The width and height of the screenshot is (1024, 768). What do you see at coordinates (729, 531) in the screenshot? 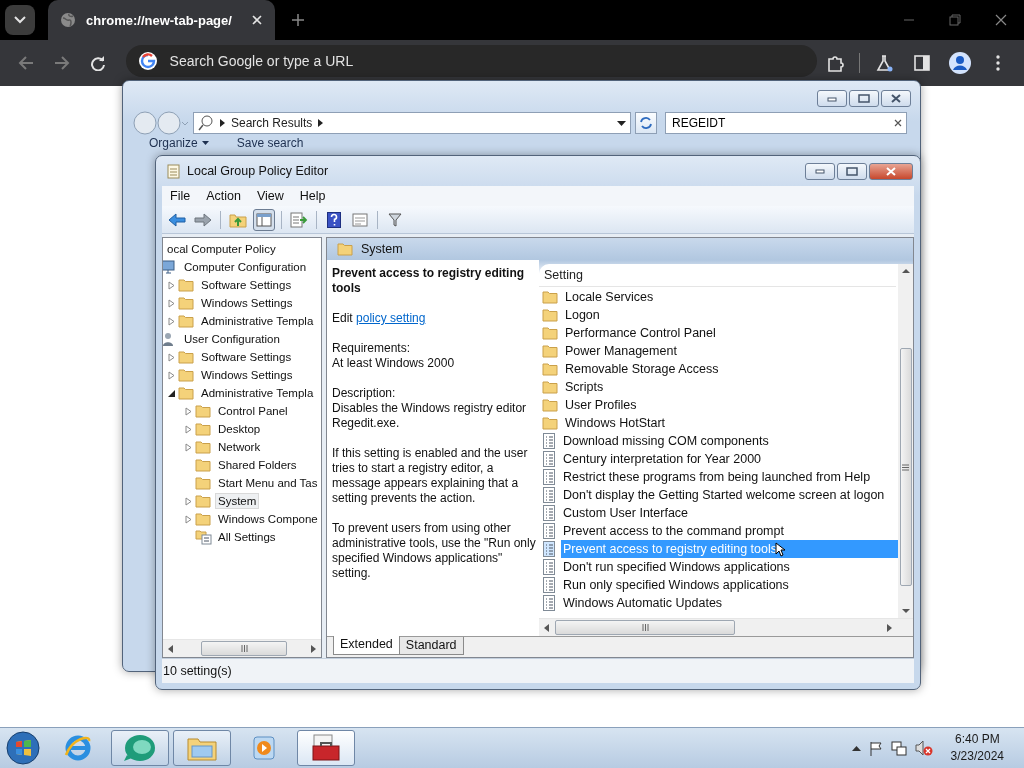
I see `setting-row: Prevent access to the command prompt` at bounding box center [729, 531].